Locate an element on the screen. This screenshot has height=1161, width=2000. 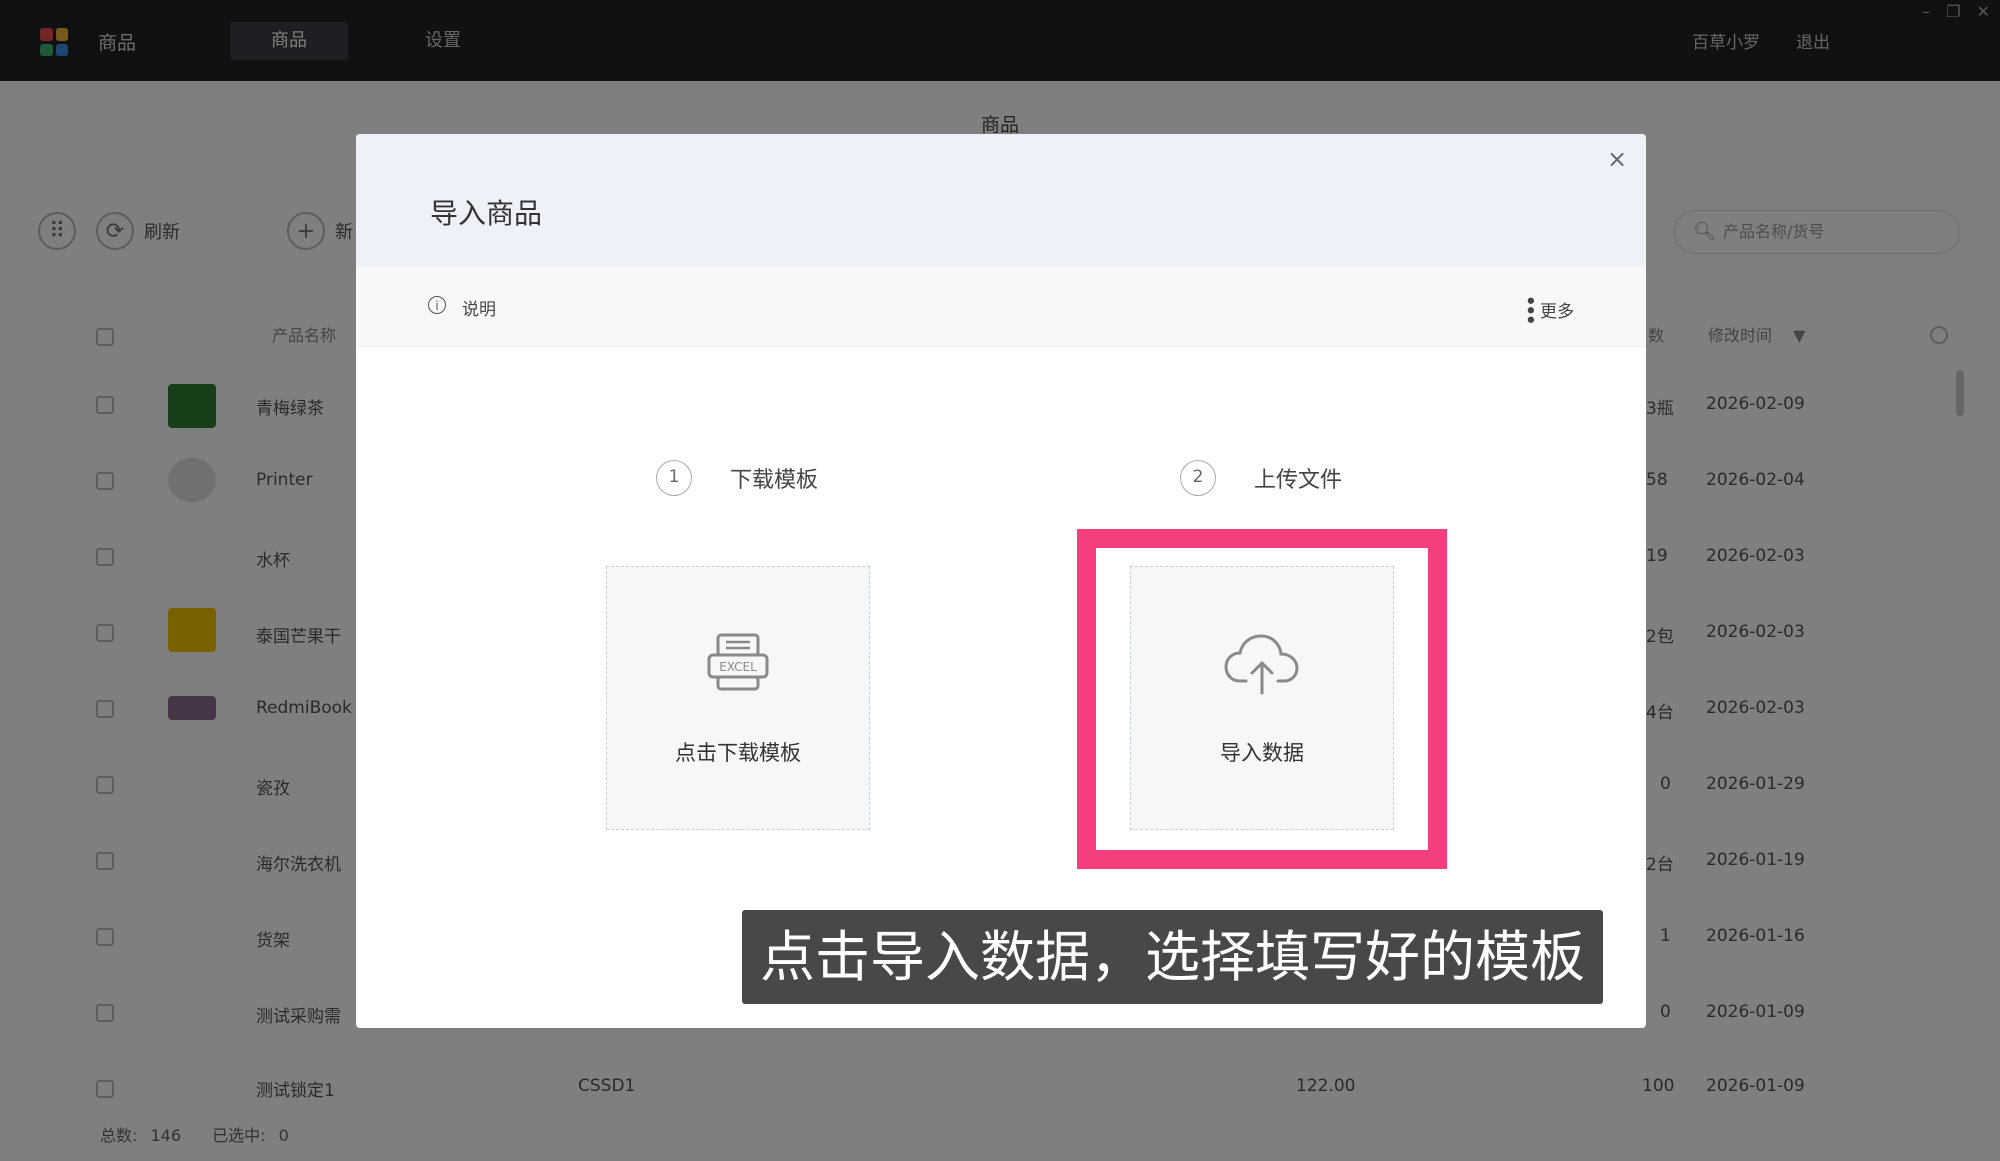
excel-icon-text: EXCEL is located at coordinates (738, 667).